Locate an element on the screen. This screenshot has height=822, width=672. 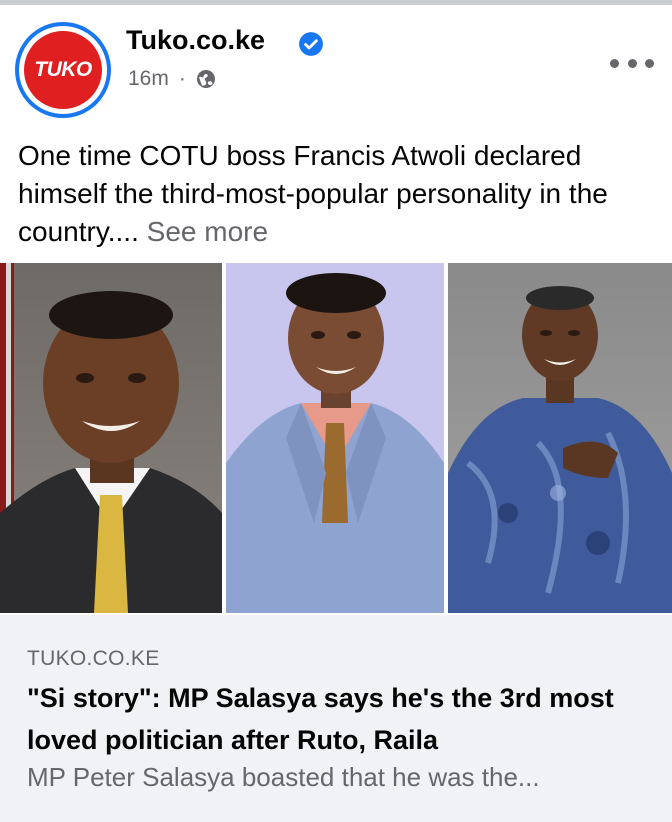
post-meta: 16m · is located at coordinates (172, 79).